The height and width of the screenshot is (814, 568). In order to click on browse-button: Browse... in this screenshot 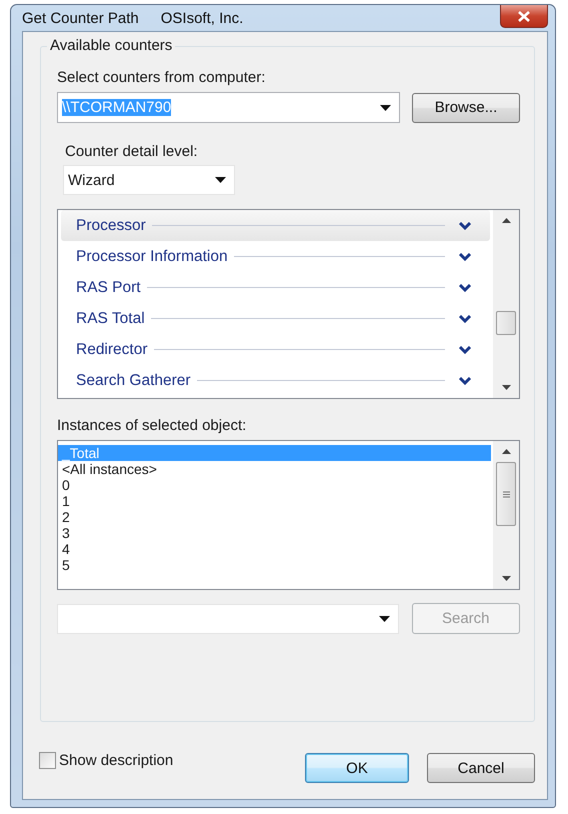, I will do `click(466, 107)`.